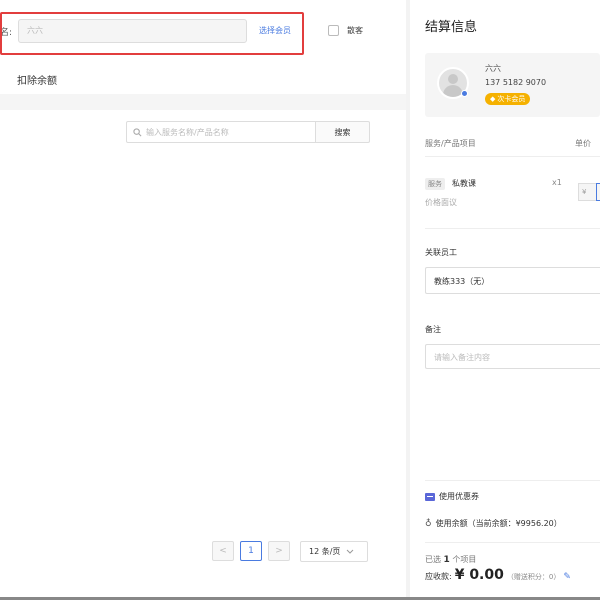  What do you see at coordinates (498, 523) in the screenshot?
I see `balance-label: 使用余额（当前余额：¥9956.20）` at bounding box center [498, 523].